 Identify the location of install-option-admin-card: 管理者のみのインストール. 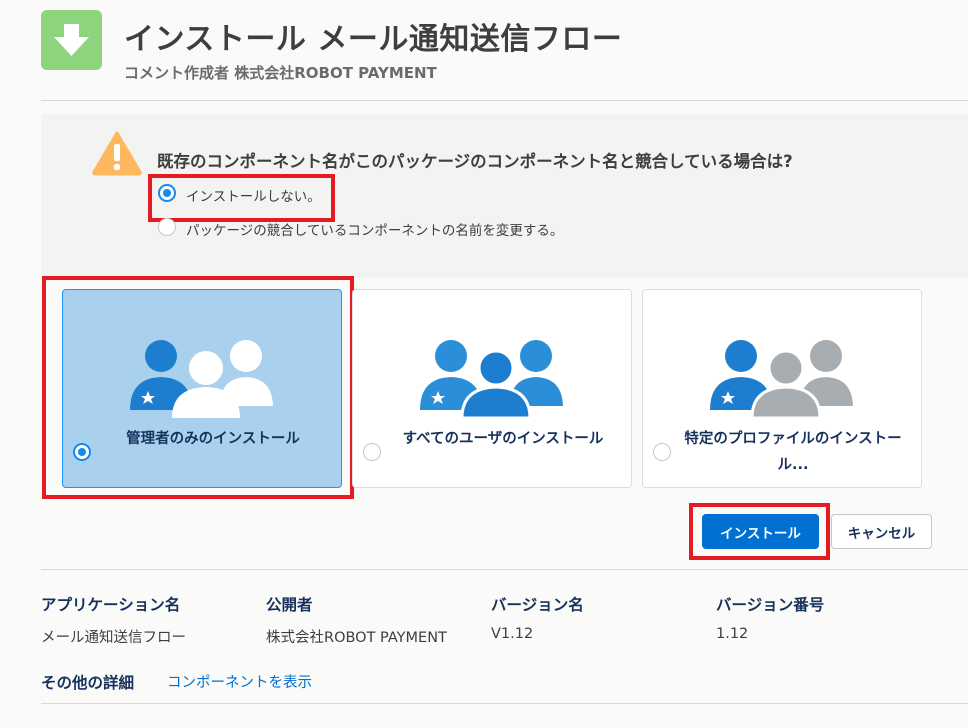
(202, 388).